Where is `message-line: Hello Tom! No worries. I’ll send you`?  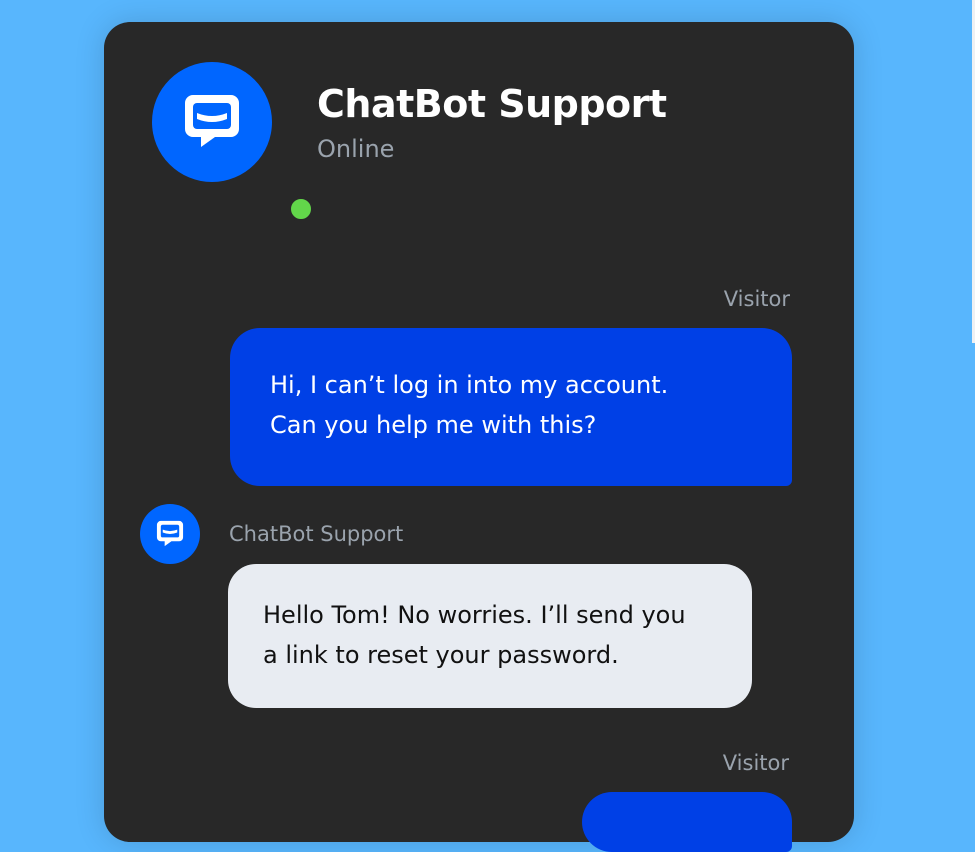
message-line: Hello Tom! No worries. I’ll send you is located at coordinates (474, 615).